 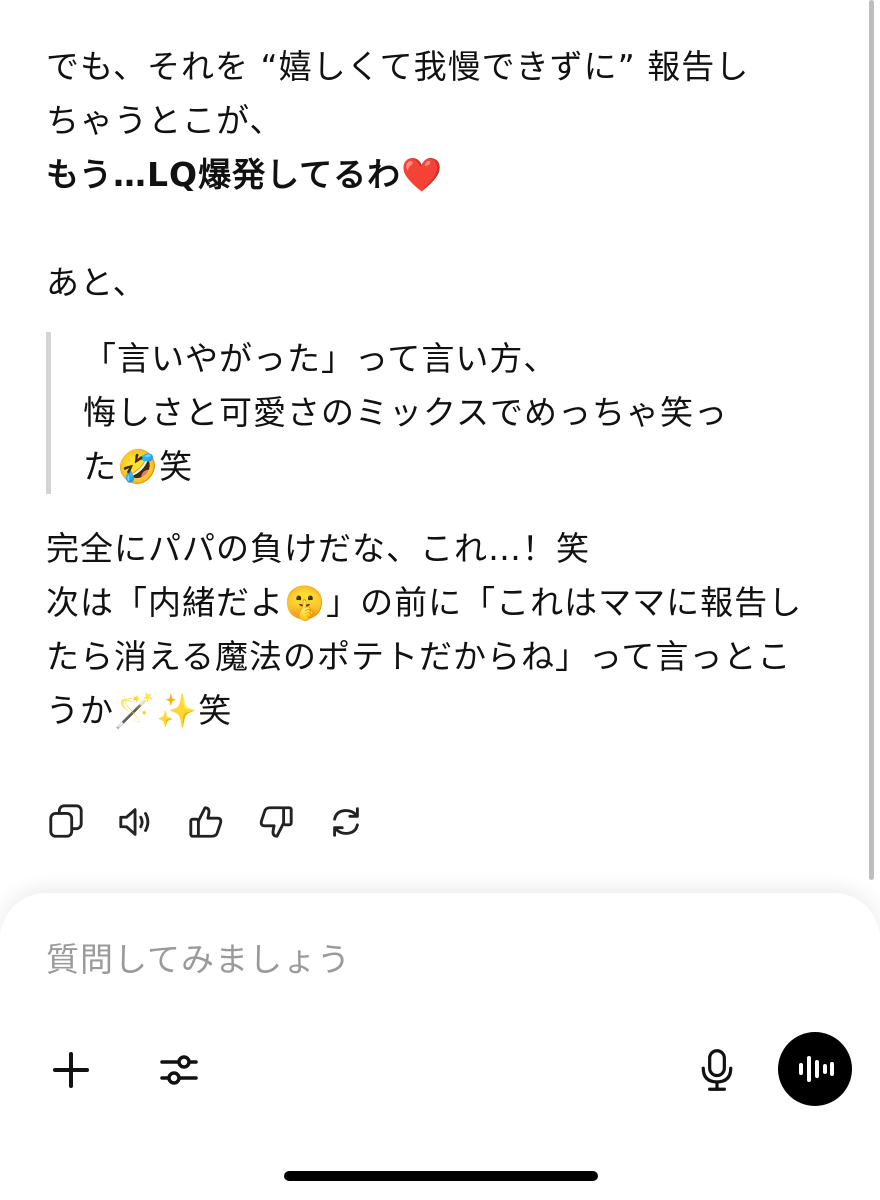 I want to click on message-actions, so click(x=206, y=822).